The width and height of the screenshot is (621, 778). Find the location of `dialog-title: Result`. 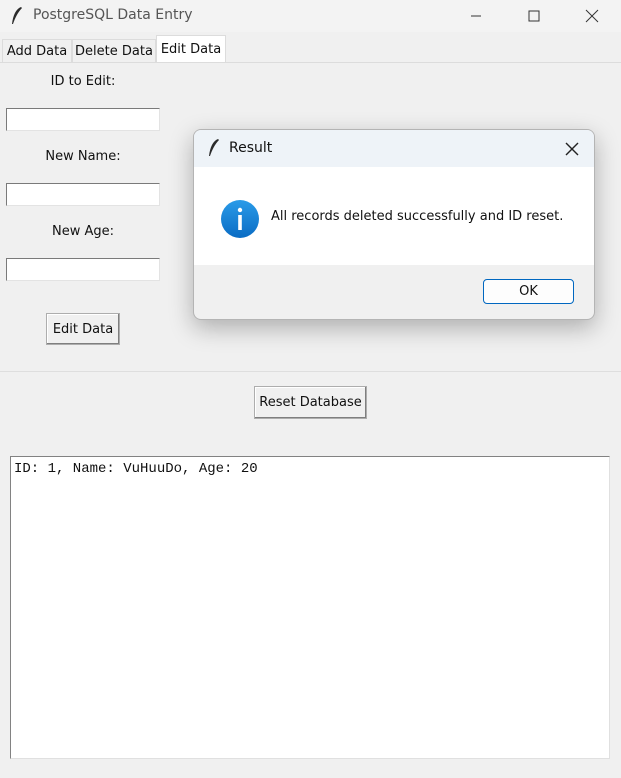

dialog-title: Result is located at coordinates (251, 148).